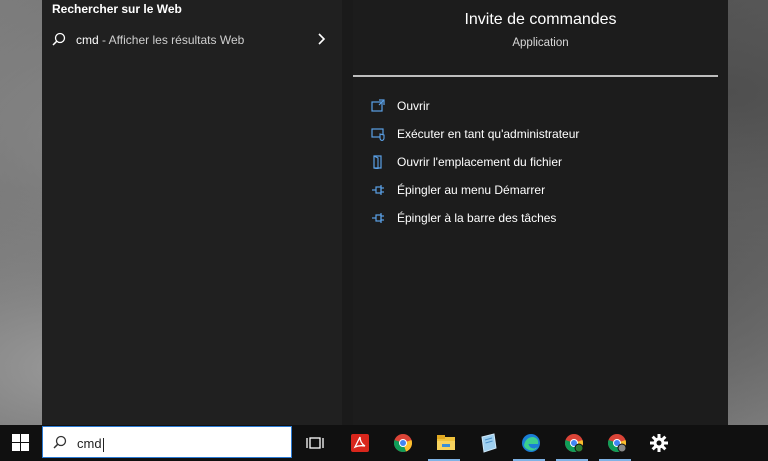 The image size is (768, 461). Describe the element at coordinates (378, 106) in the screenshot. I see `open-icon` at that location.